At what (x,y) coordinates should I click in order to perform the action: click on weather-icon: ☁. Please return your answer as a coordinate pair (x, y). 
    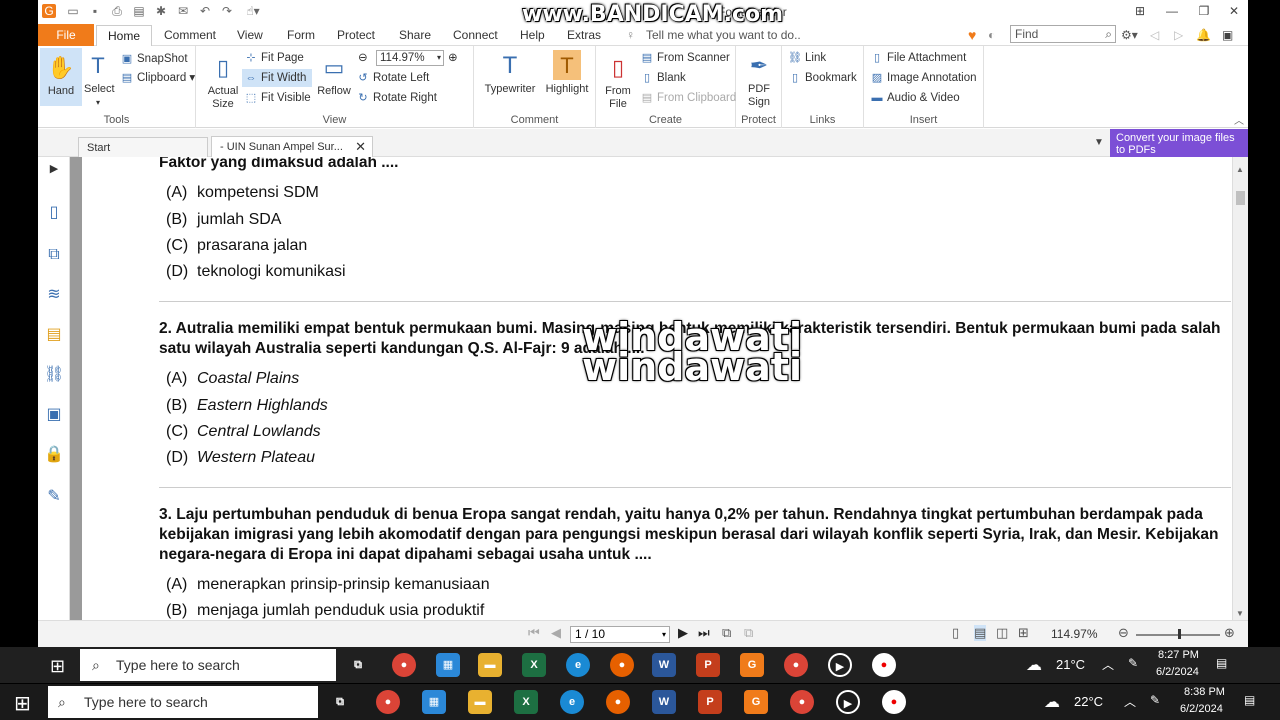
    Looking at the image, I should click on (1052, 702).